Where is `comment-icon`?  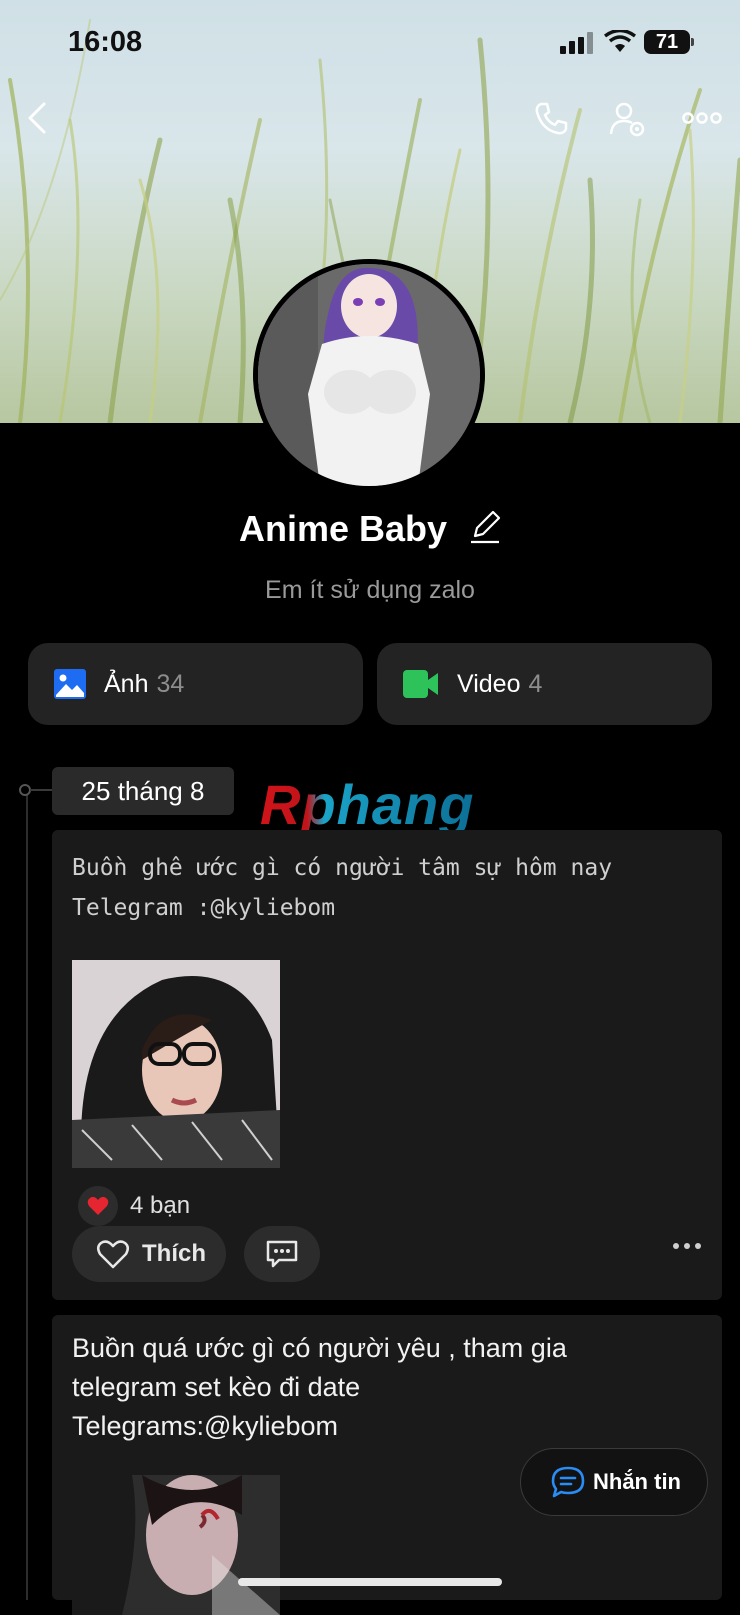
comment-icon is located at coordinates (282, 1254).